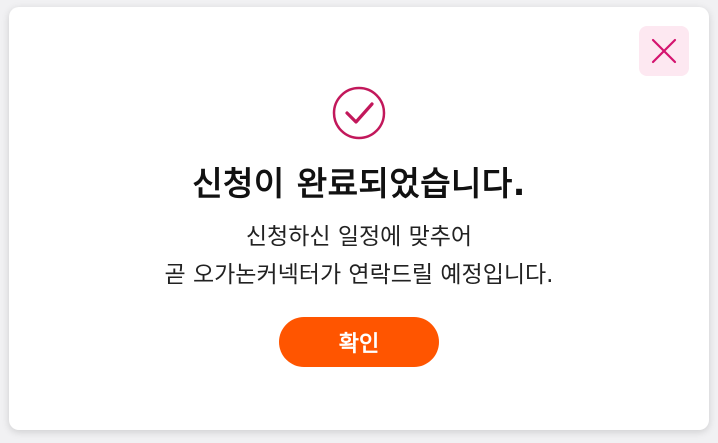 Image resolution: width=718 pixels, height=443 pixels. I want to click on close-button, so click(664, 51).